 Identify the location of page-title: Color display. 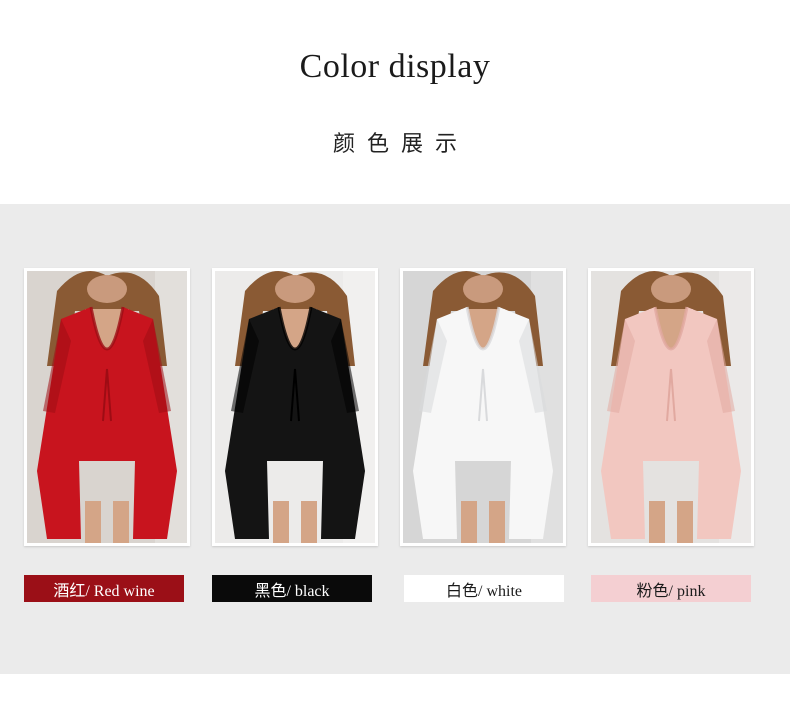
(395, 66).